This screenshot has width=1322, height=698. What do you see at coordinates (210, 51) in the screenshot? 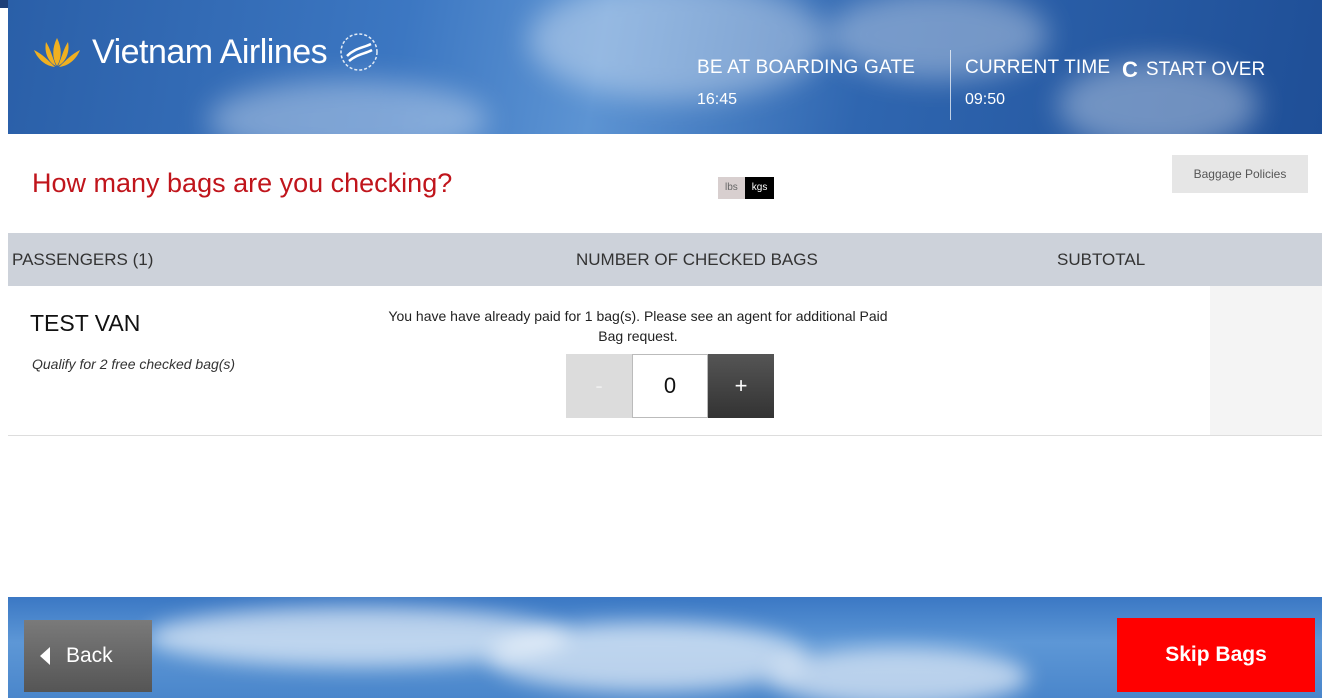
I see `brand-name: Vietnam Airlines` at bounding box center [210, 51].